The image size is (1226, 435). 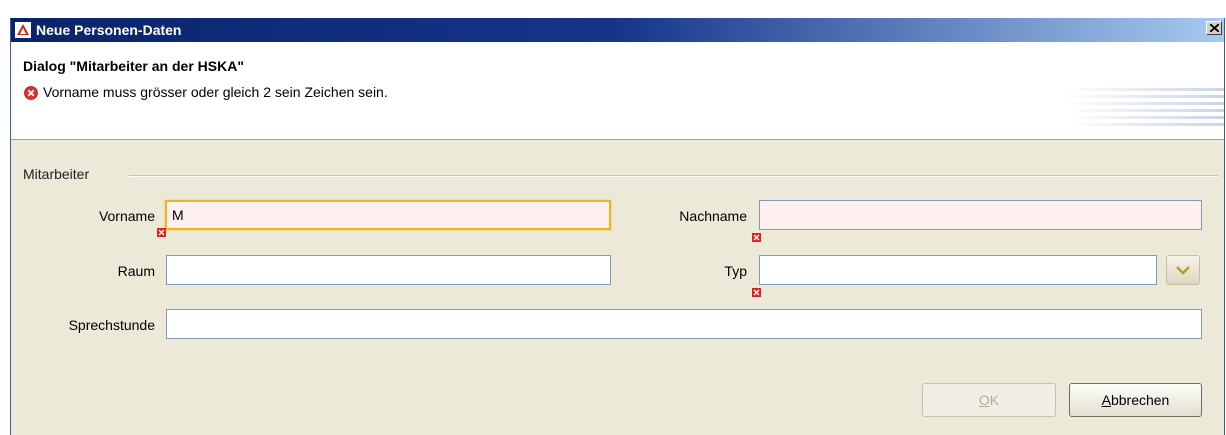 What do you see at coordinates (673, 176) in the screenshot?
I see `group-separator` at bounding box center [673, 176].